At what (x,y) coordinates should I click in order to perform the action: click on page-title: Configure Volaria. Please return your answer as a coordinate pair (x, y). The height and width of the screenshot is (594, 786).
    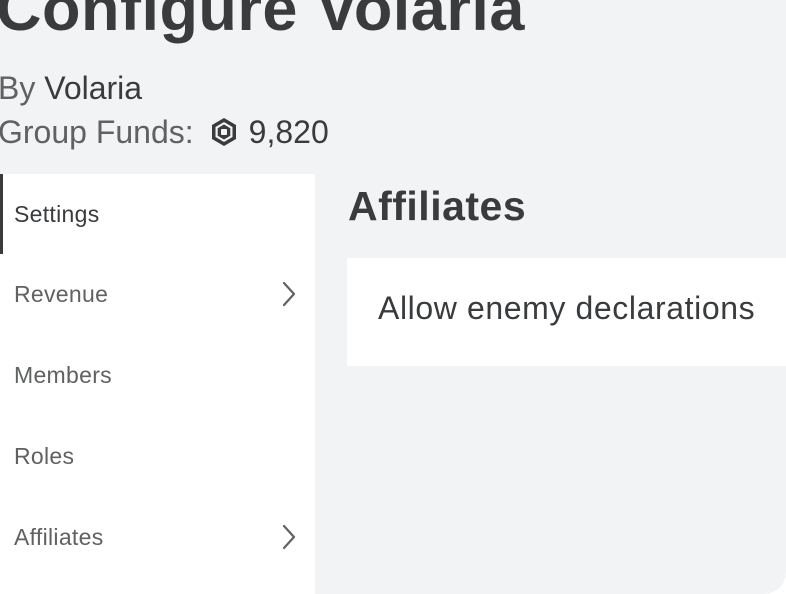
    Looking at the image, I should click on (262, 22).